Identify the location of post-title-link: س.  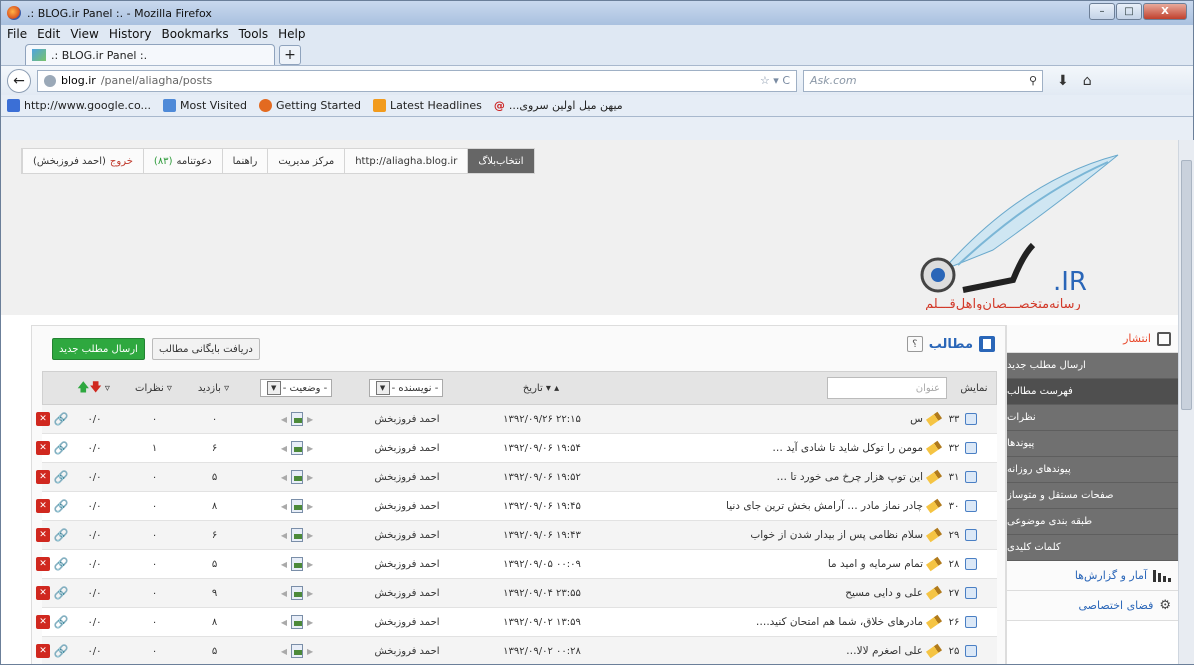
(916, 419).